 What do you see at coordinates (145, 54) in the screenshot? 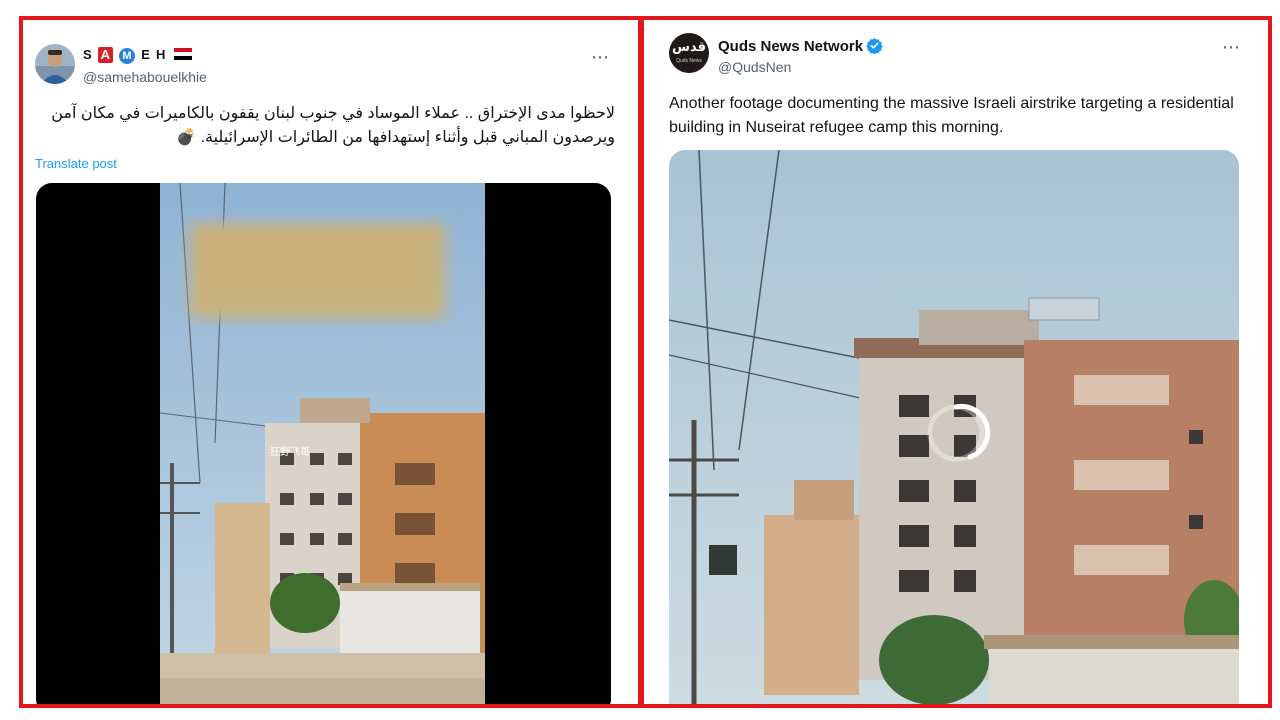
I see `name-letter-e: E` at bounding box center [145, 54].